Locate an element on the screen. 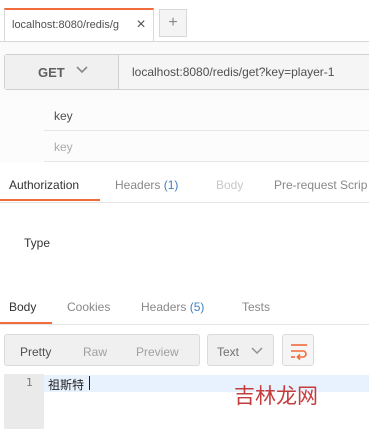  tab-body: Body is located at coordinates (229, 185).